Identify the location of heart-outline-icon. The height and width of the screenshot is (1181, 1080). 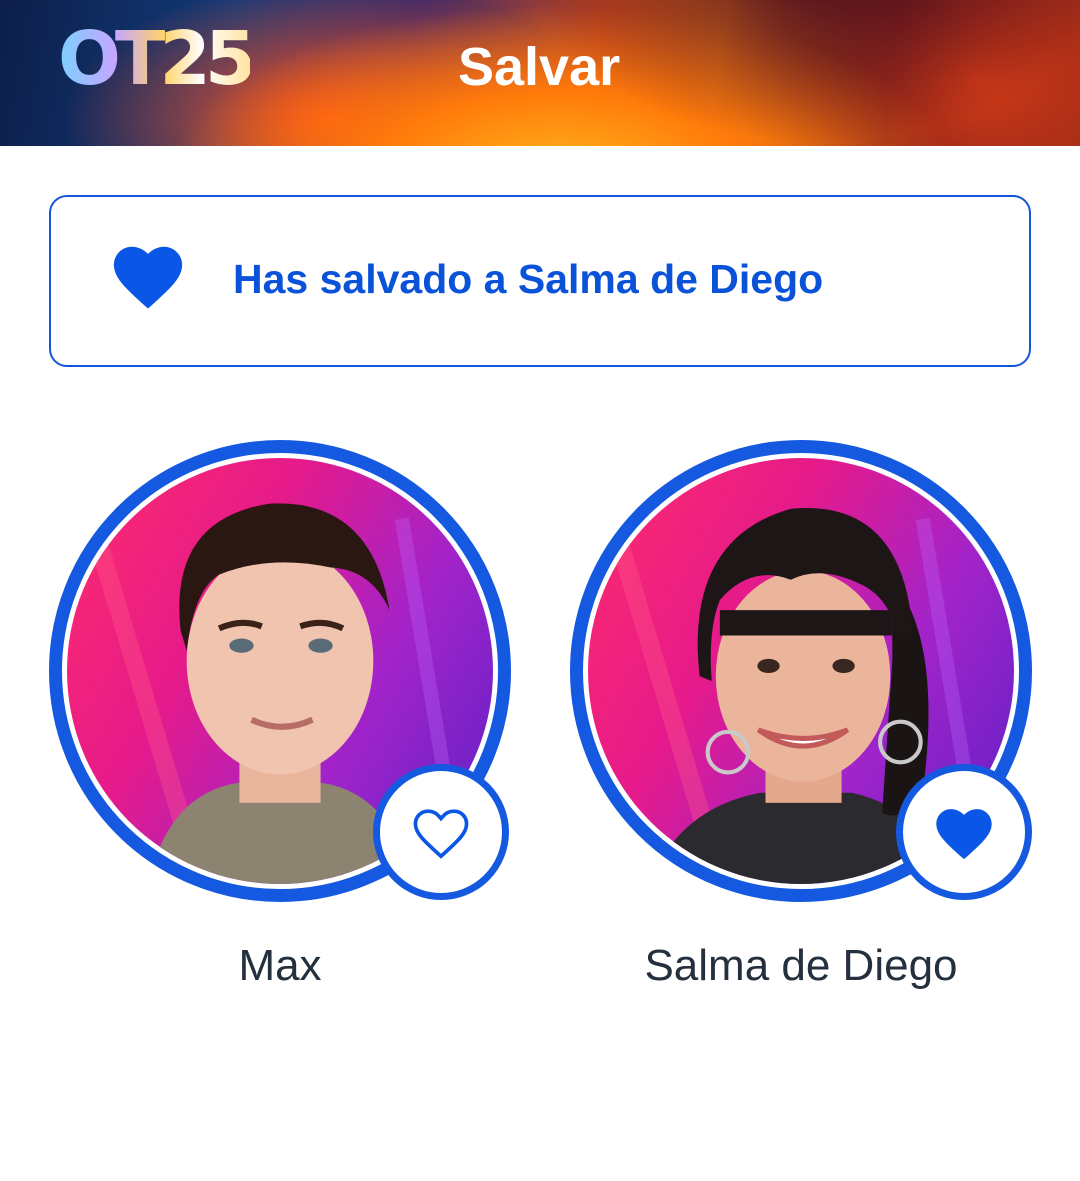
(441, 834).